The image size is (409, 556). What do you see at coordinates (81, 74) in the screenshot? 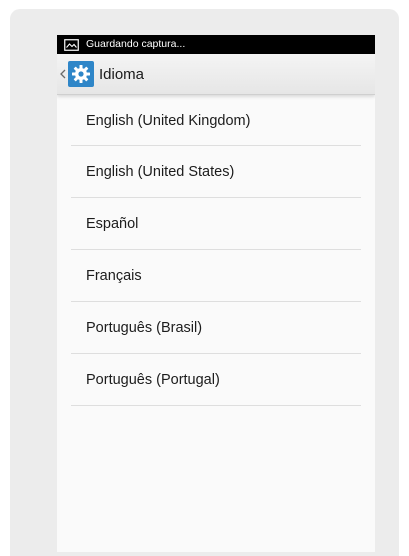
I see `settings-gear-icon` at bounding box center [81, 74].